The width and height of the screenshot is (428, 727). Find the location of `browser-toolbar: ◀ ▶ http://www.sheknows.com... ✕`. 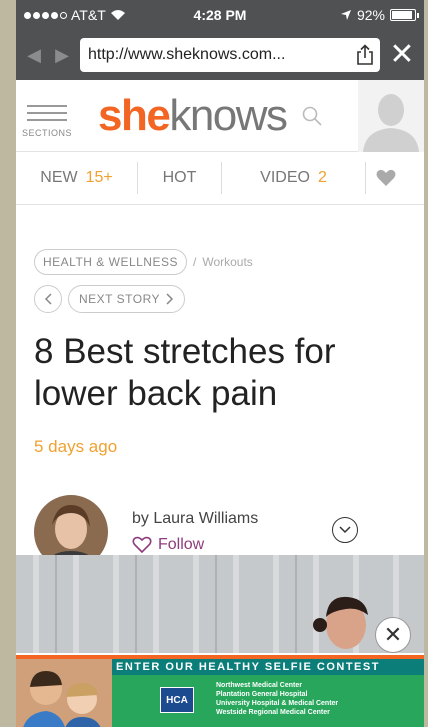

browser-toolbar: ◀ ▶ http://www.sheknows.com... ✕ is located at coordinates (220, 55).